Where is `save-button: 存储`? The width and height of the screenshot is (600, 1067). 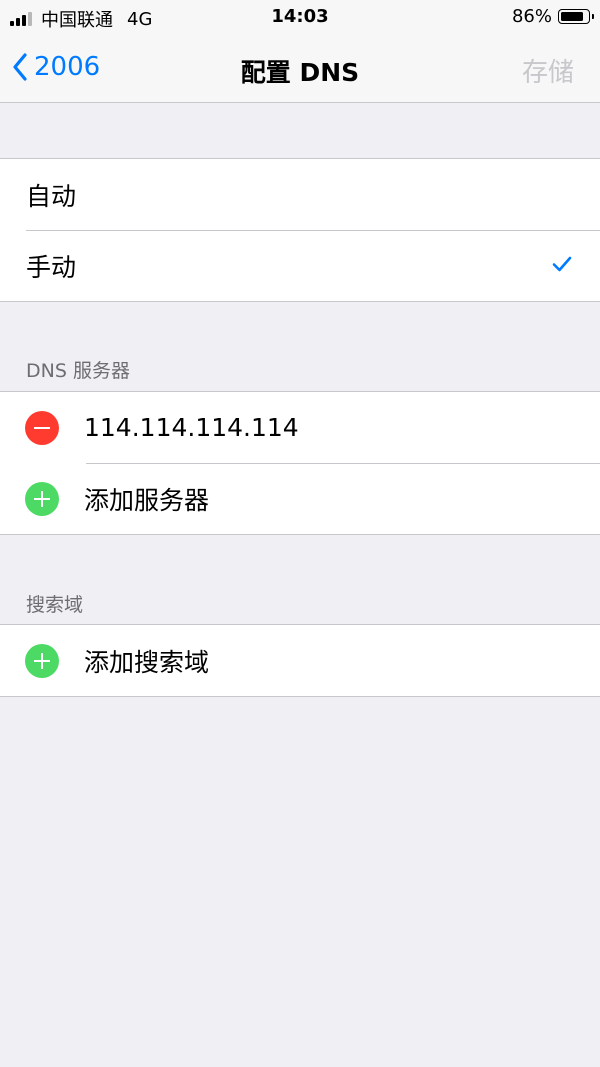
save-button: 存储 is located at coordinates (548, 70).